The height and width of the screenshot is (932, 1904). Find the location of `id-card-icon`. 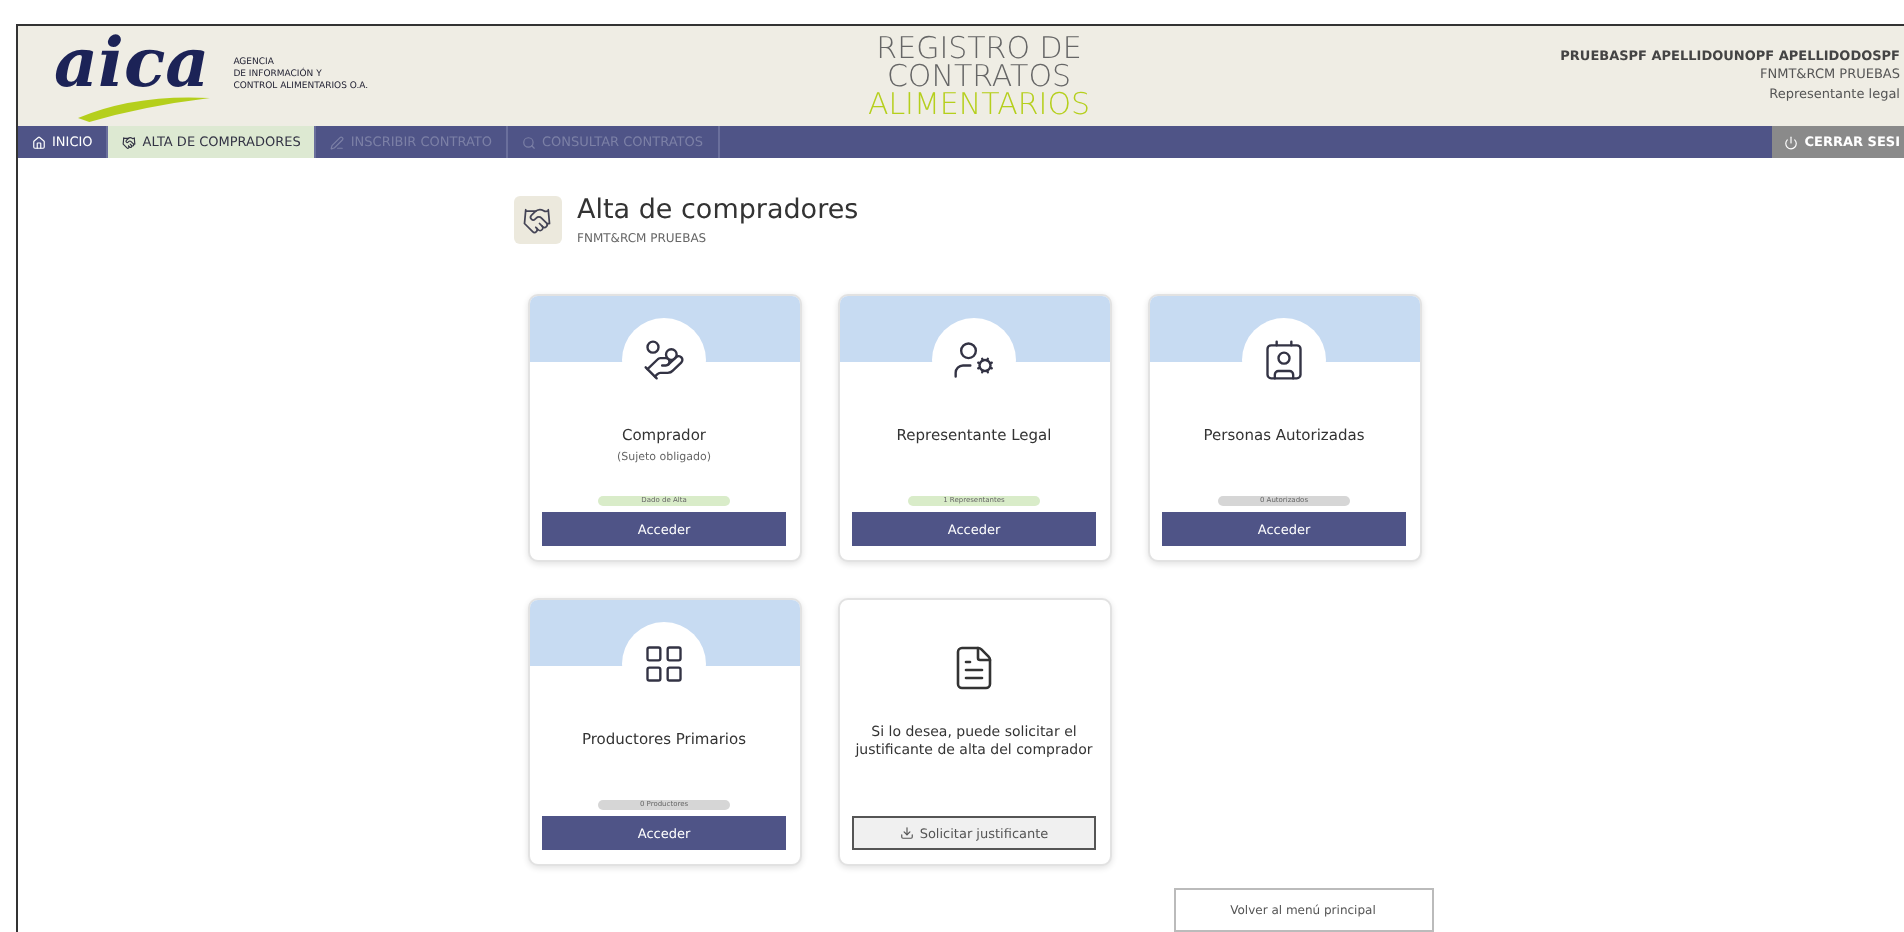

id-card-icon is located at coordinates (1284, 360).